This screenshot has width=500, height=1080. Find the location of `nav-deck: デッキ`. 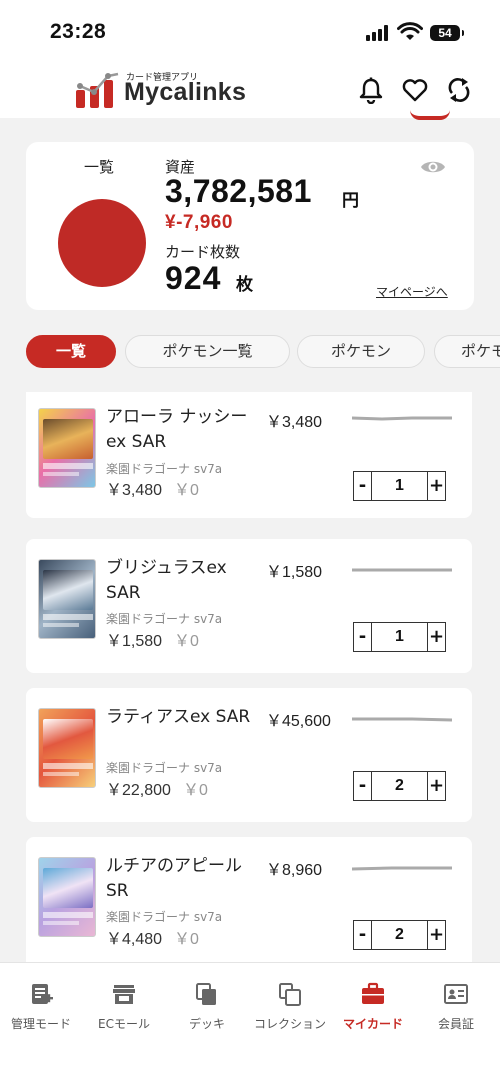

nav-deck: デッキ is located at coordinates (207, 1006).